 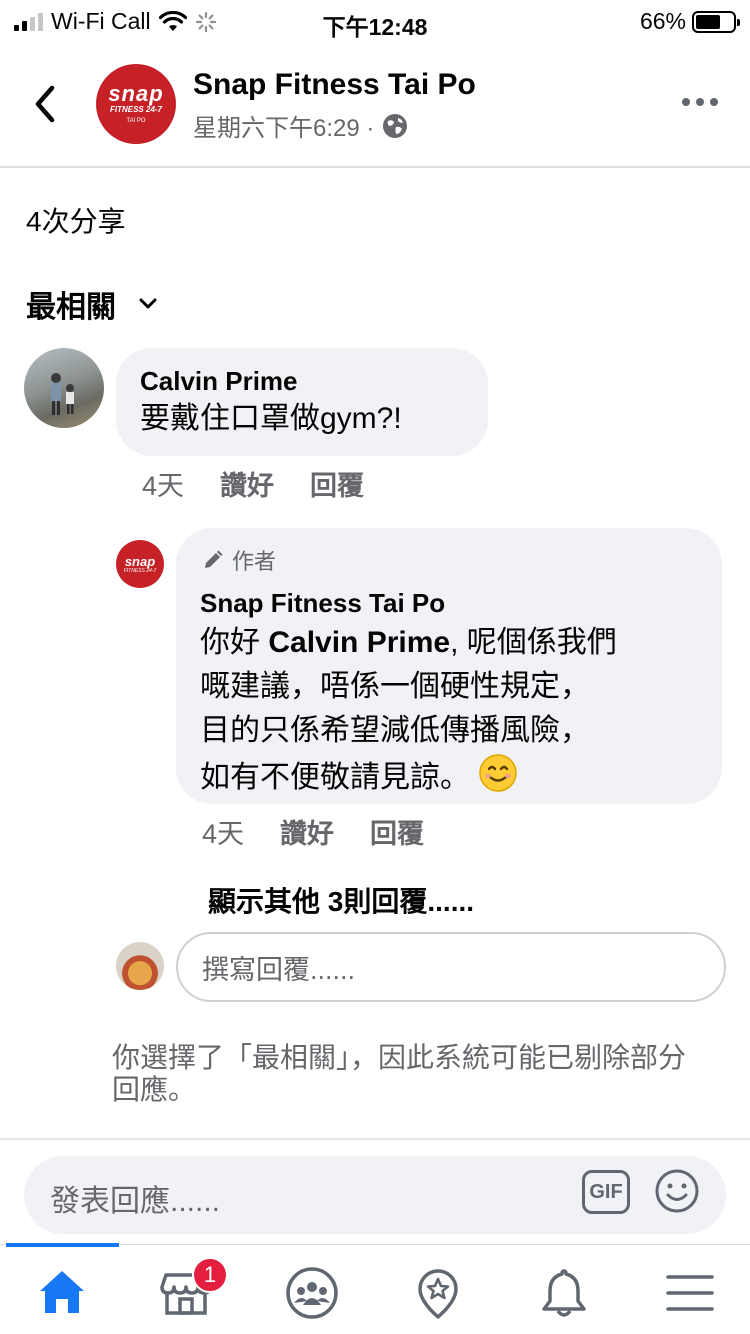 I want to click on like-button: 讚好, so click(x=247, y=483).